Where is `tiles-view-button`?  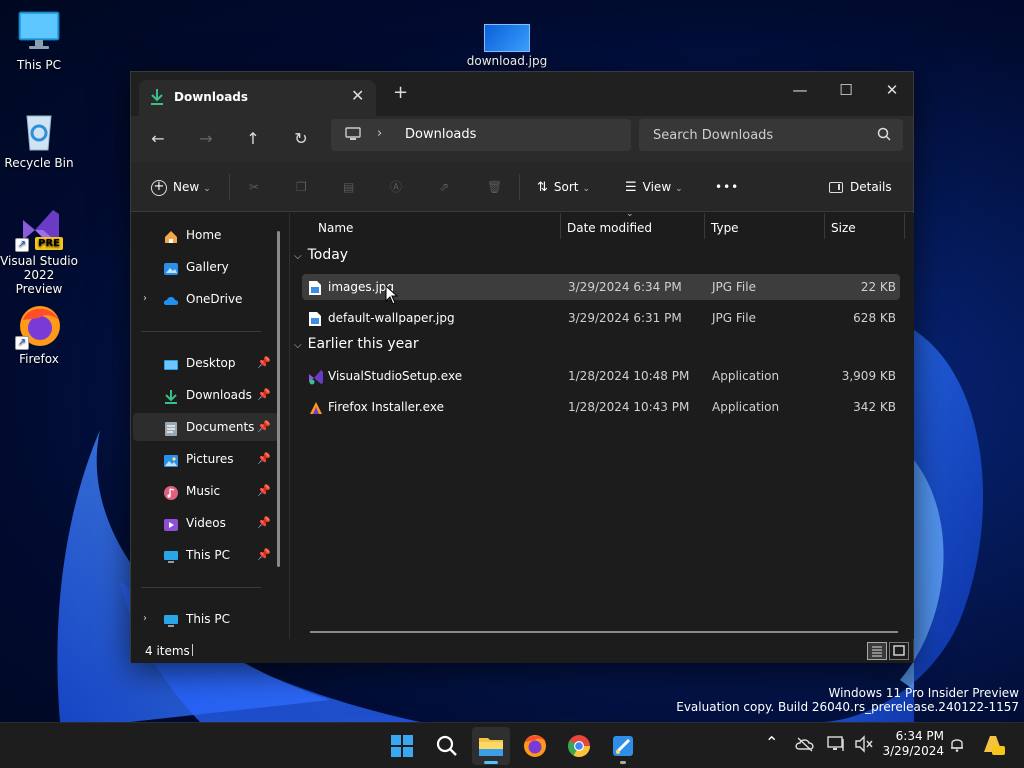
tiles-view-button is located at coordinates (899, 651).